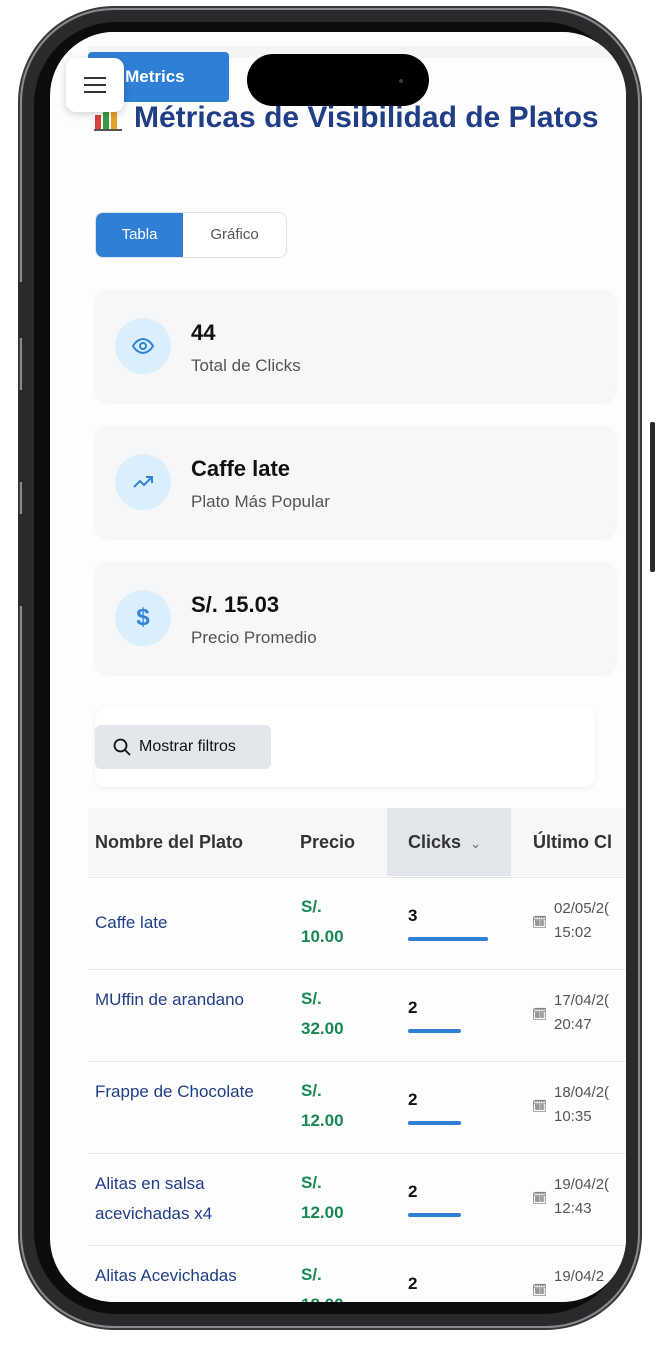  Describe the element at coordinates (190, 1199) in the screenshot. I see `dish-name: Alitas en salsa acevichadas x4` at that location.